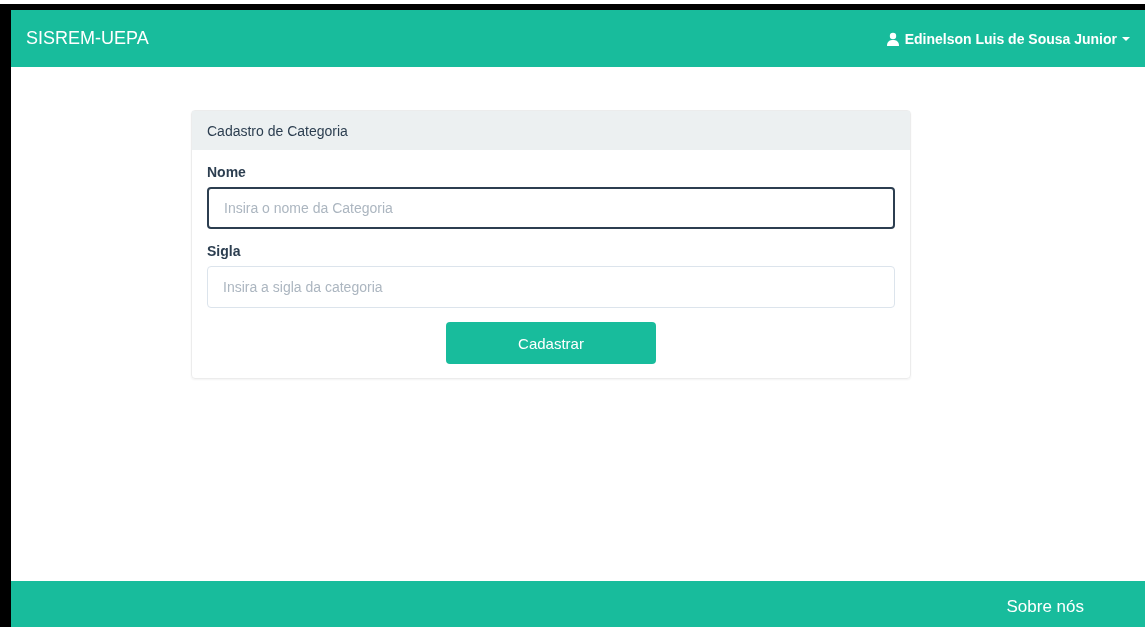  Describe the element at coordinates (892, 38) in the screenshot. I see `user-icon` at that location.